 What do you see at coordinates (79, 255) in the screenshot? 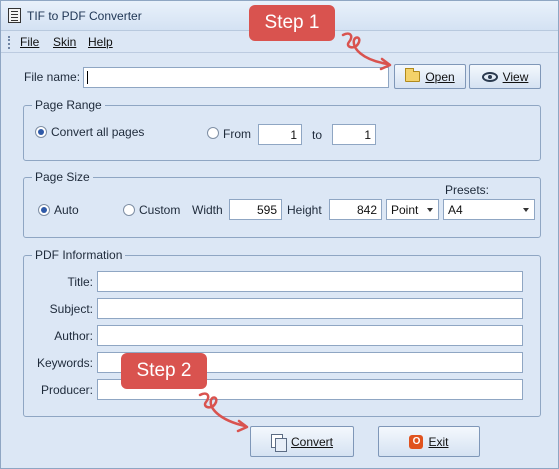
I see `pdf-info-title: PDF Information` at bounding box center [79, 255].